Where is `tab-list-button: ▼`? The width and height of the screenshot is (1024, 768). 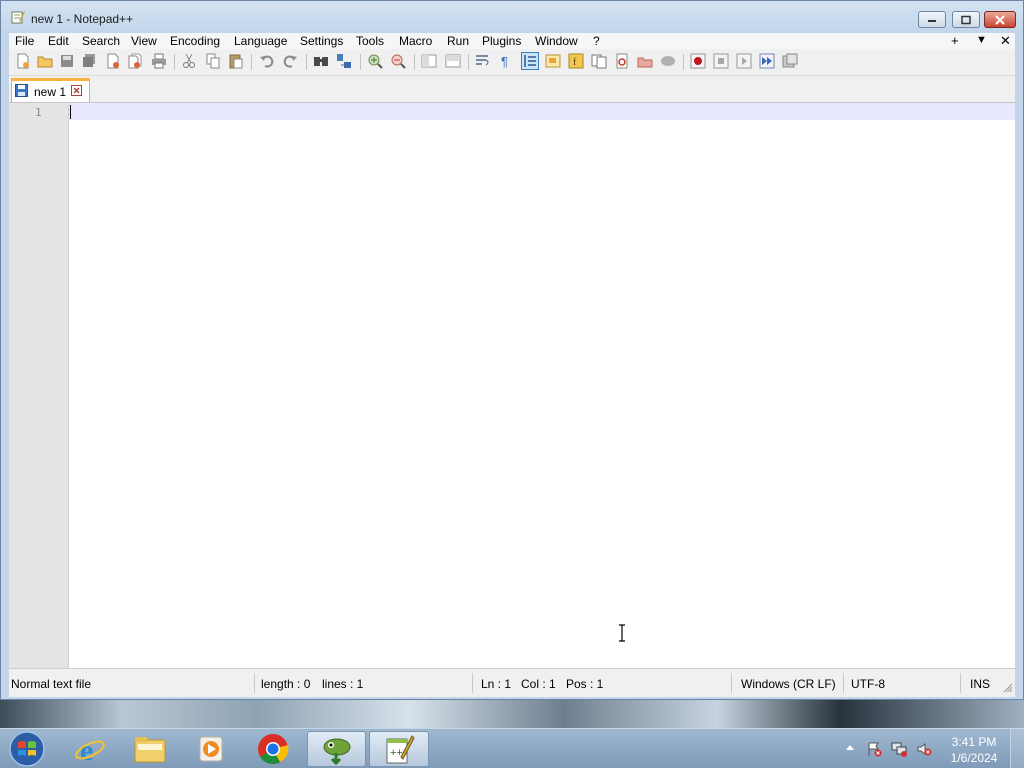
tab-list-button: ▼ is located at coordinates (981, 40).